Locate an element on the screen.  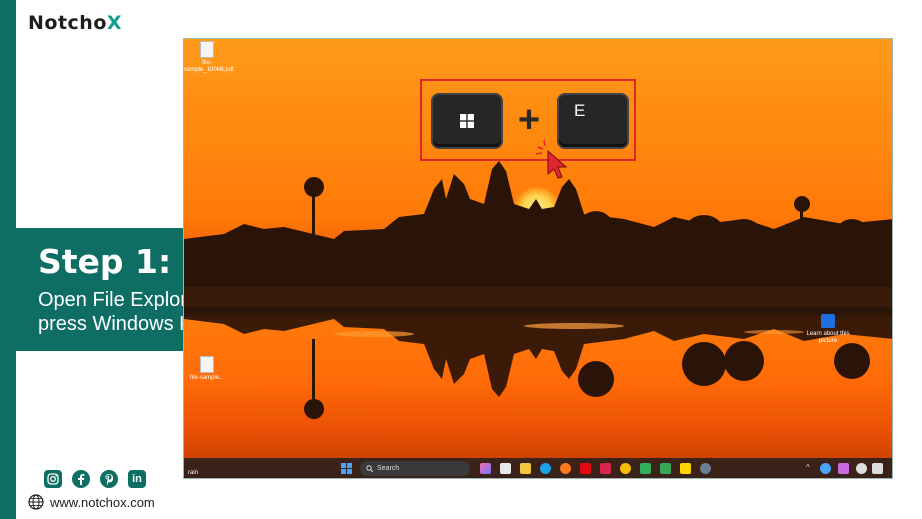
website-url: www.notchox.com is located at coordinates (102, 502).